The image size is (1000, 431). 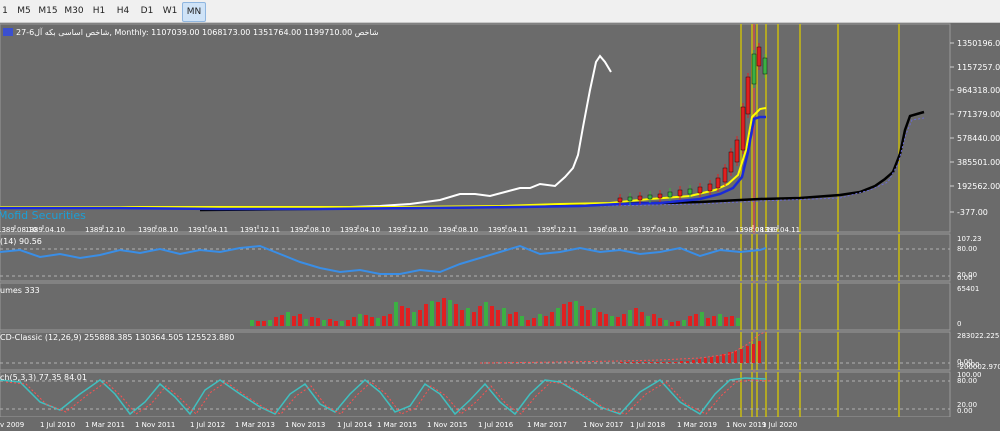 What do you see at coordinates (24, 11) in the screenshot?
I see `timeframe-m5-button: M5` at bounding box center [24, 11].